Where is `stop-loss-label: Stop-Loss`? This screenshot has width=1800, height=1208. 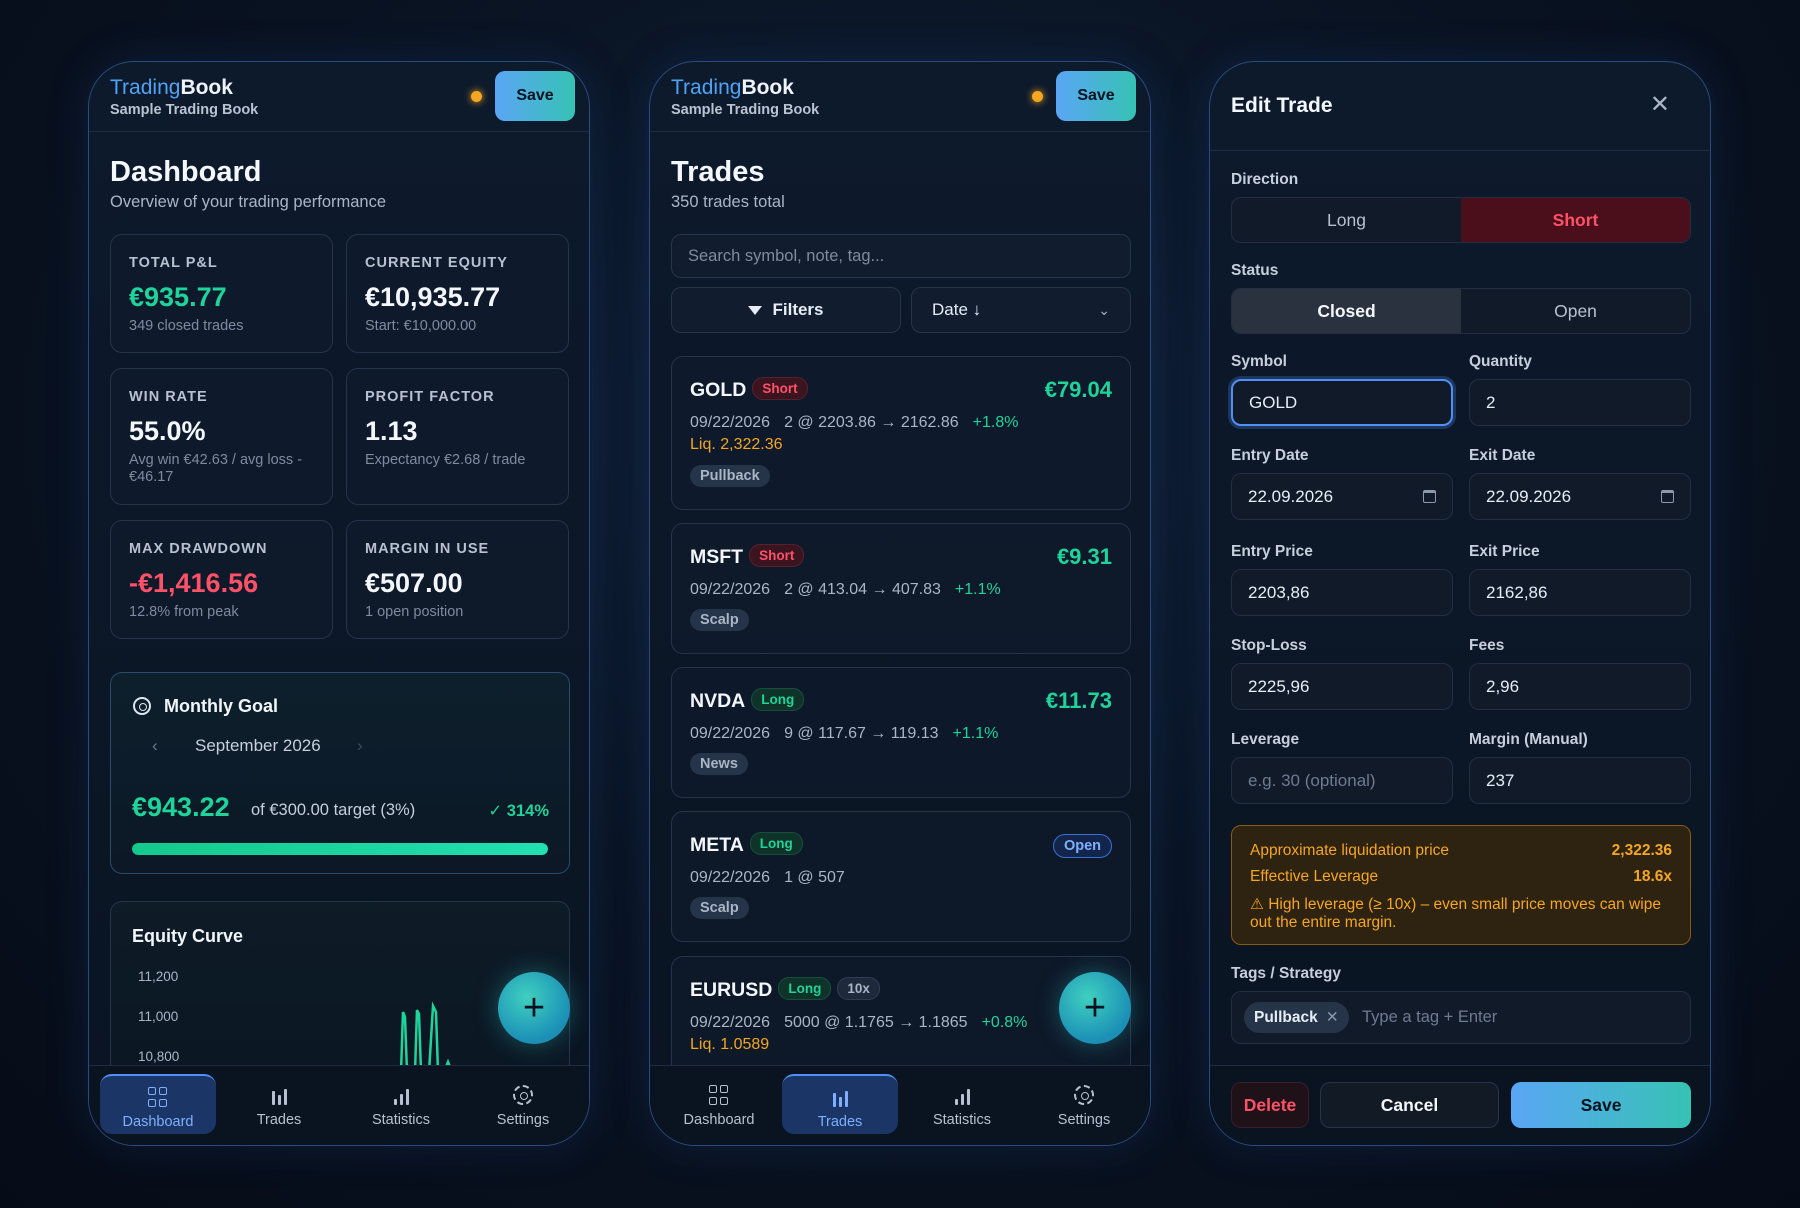 stop-loss-label: Stop-Loss is located at coordinates (1269, 645).